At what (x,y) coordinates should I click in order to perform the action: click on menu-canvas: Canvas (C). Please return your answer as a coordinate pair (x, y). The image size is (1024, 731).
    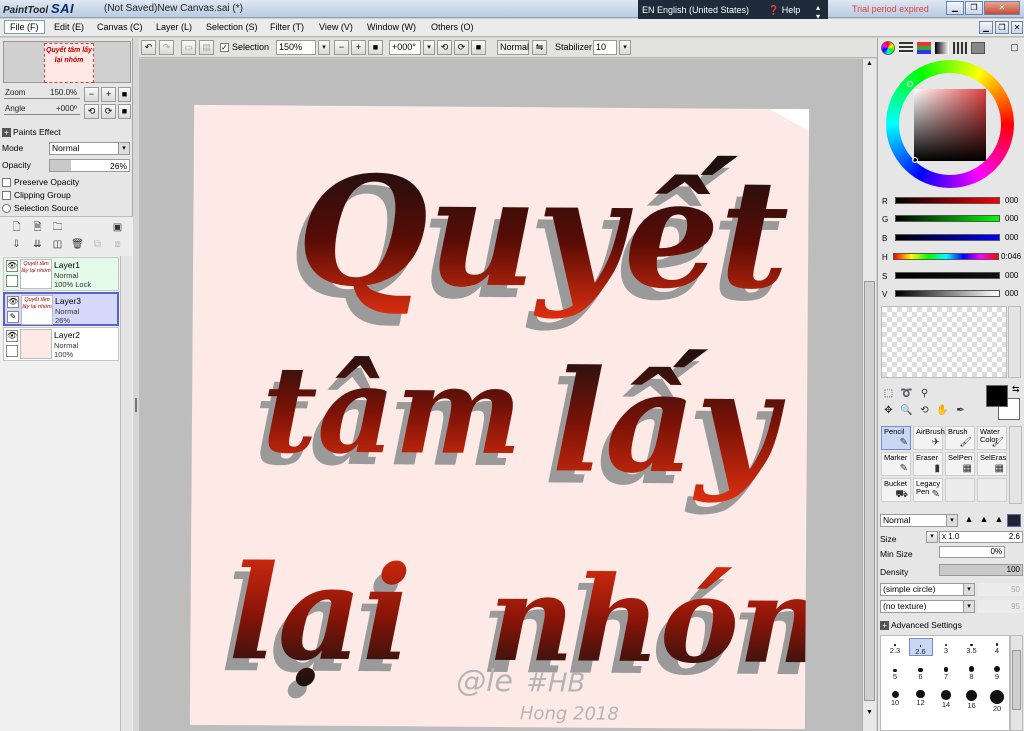
    Looking at the image, I should click on (120, 27).